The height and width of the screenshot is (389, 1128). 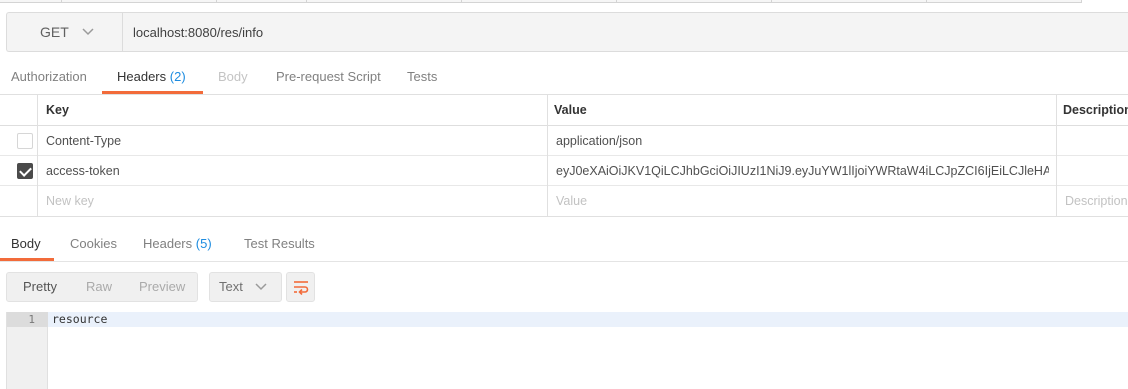 What do you see at coordinates (803, 141) in the screenshot?
I see `header-value-cell: application/json` at bounding box center [803, 141].